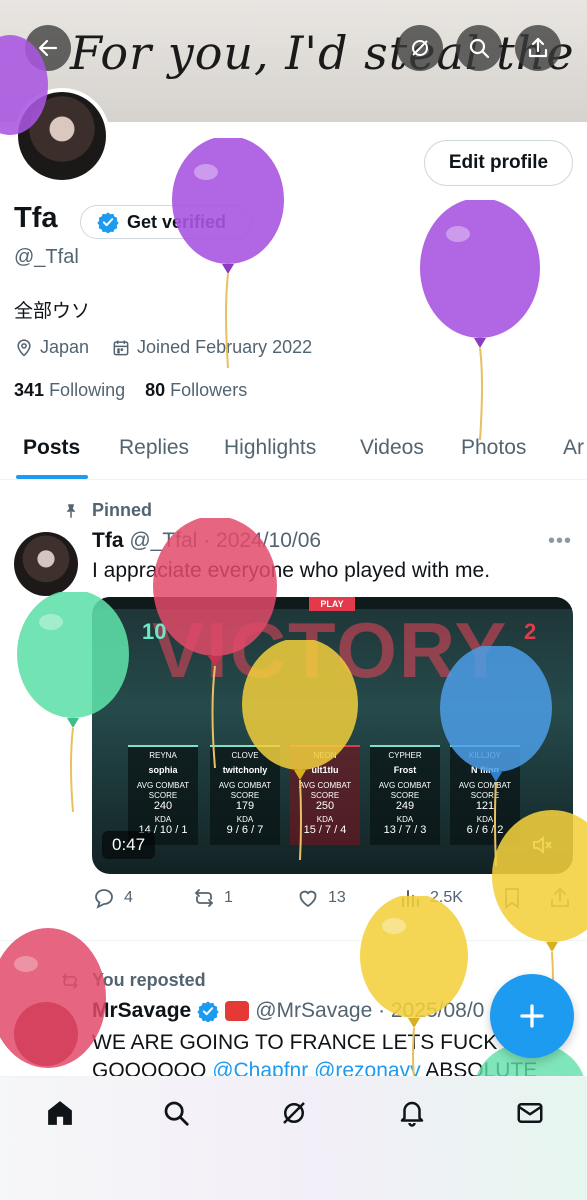 This screenshot has width=587, height=1200. I want to click on tab-videos: Videos, so click(392, 448).